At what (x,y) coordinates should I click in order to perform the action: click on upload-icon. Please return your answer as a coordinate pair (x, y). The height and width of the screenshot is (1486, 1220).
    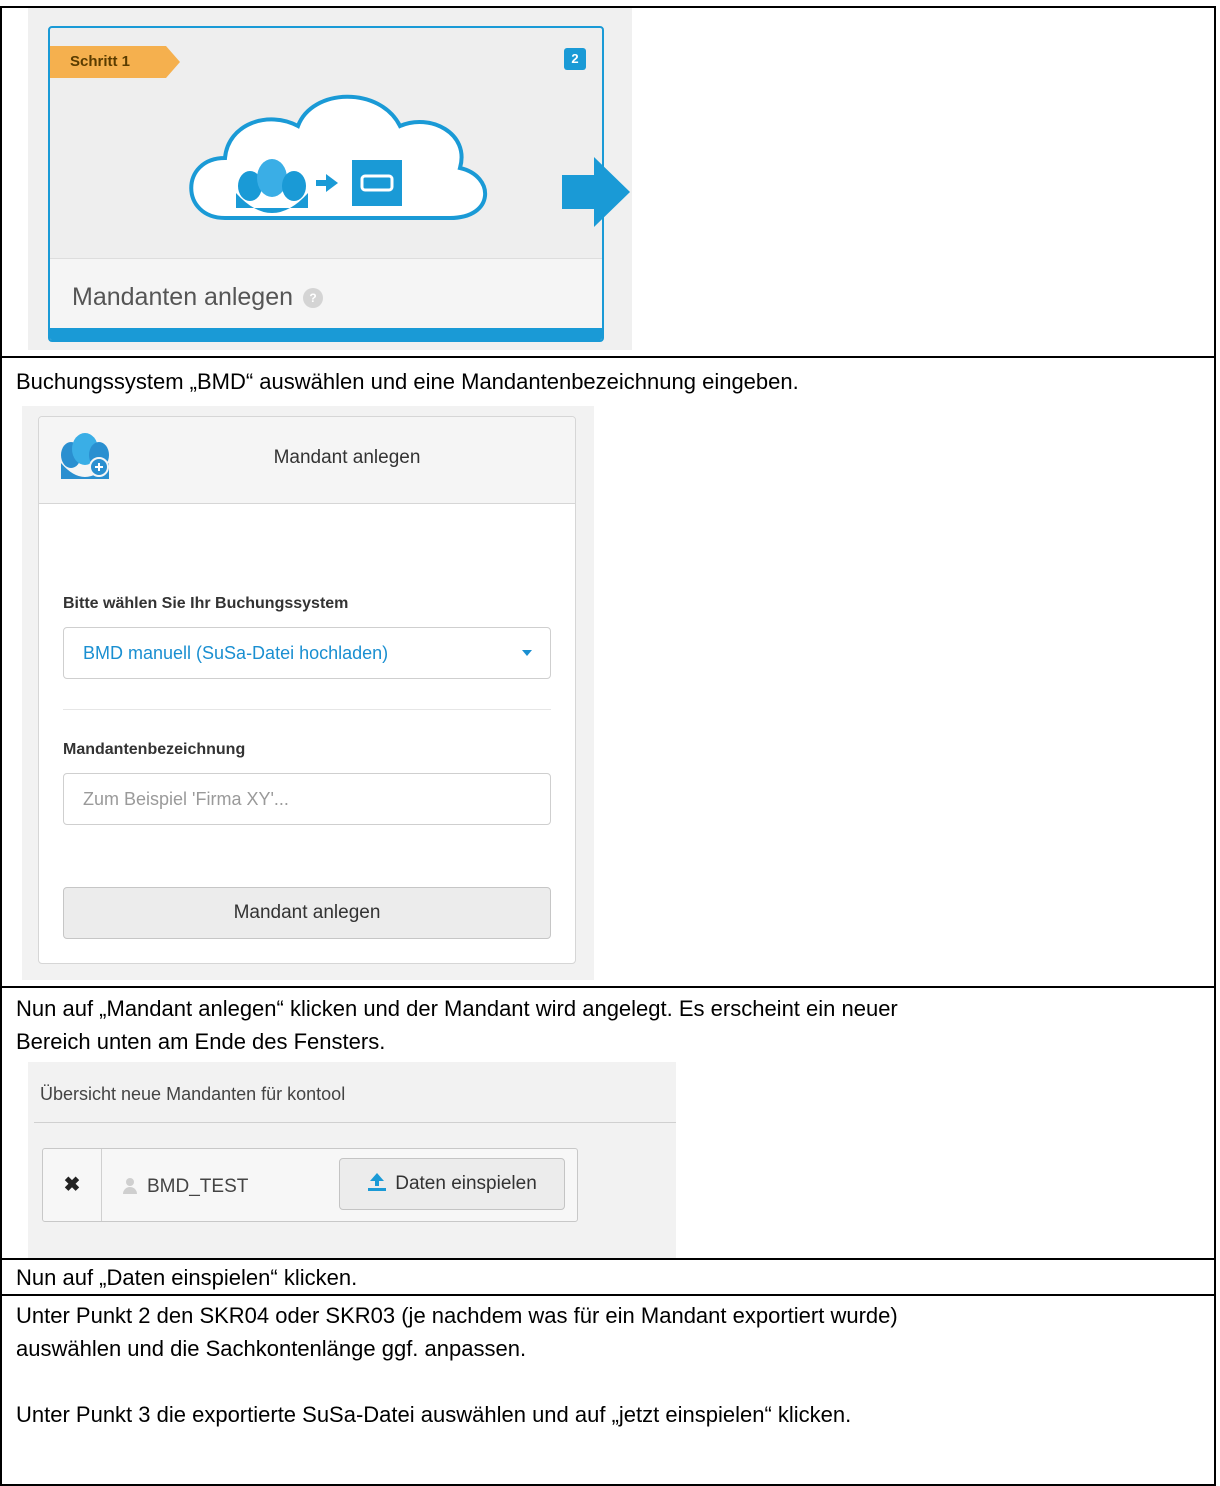
    Looking at the image, I should click on (377, 1182).